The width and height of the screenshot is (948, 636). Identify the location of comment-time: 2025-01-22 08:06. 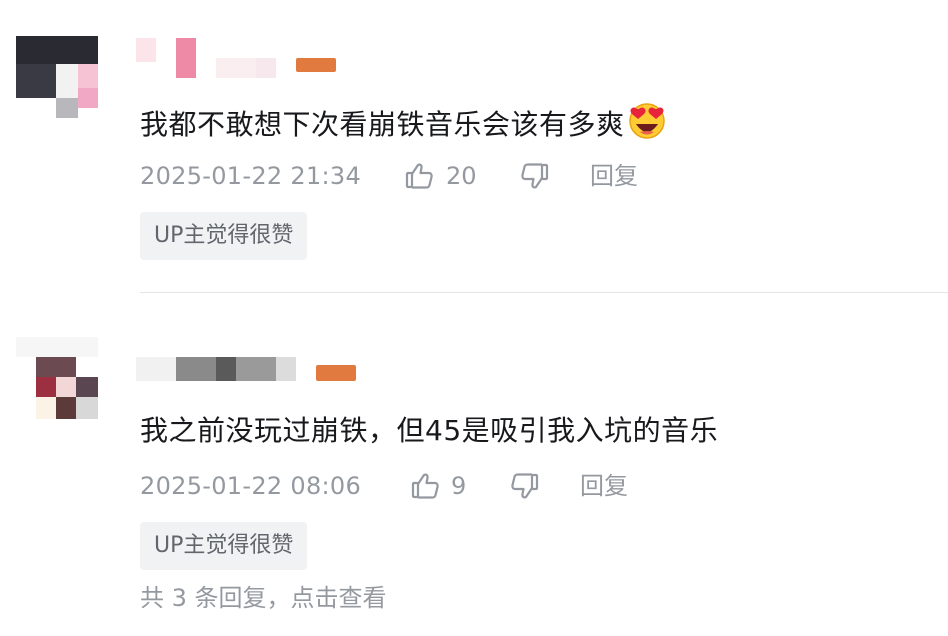
(251, 486).